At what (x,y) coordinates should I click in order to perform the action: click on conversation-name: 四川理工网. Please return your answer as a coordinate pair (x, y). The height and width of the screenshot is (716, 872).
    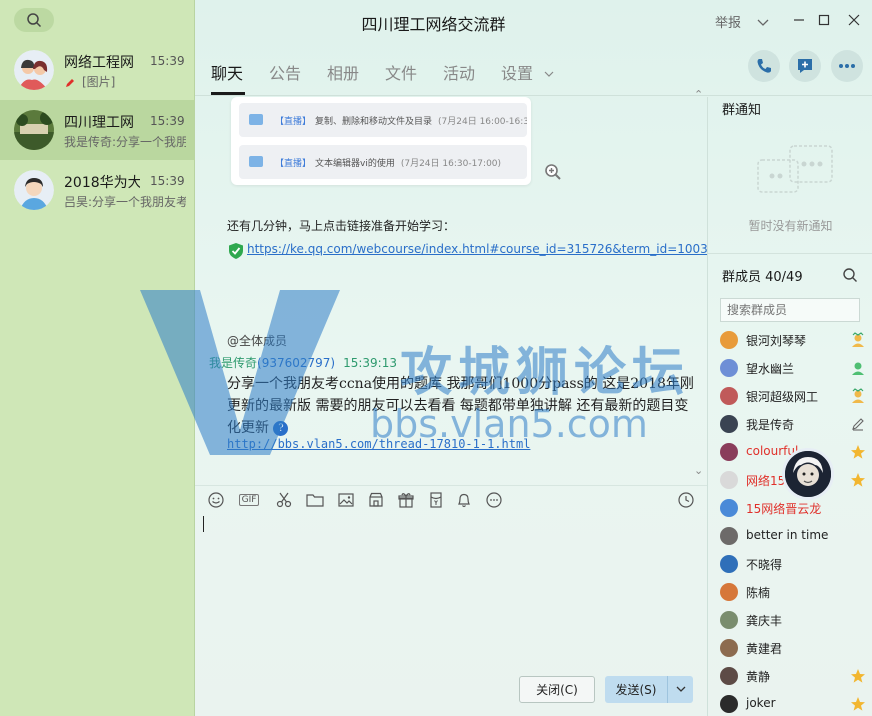
    Looking at the image, I should click on (99, 123).